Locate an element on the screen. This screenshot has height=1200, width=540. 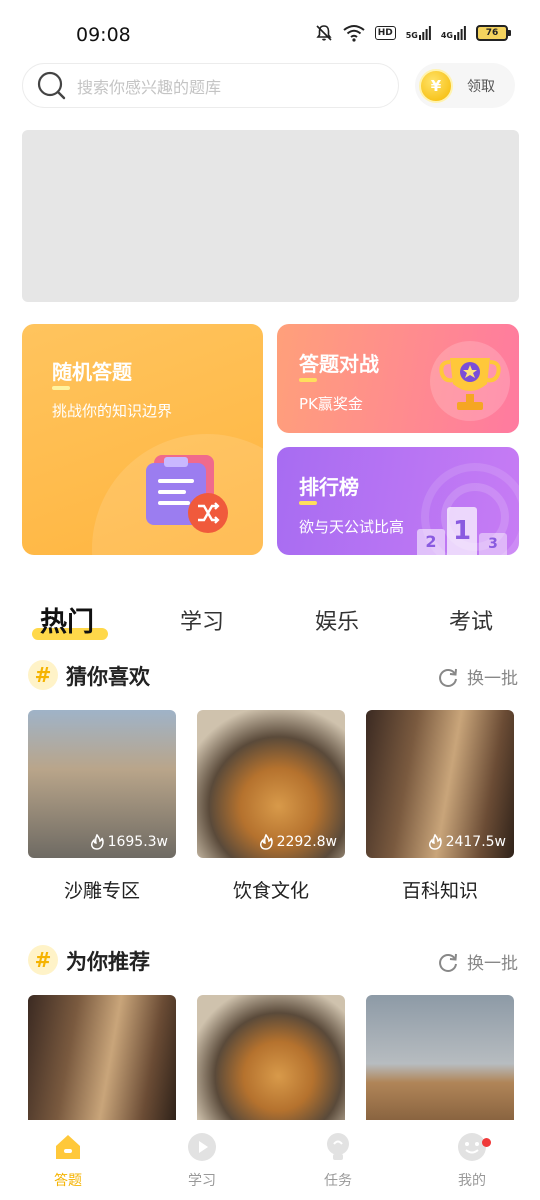
podium-first: 1 is located at coordinates (462, 531).